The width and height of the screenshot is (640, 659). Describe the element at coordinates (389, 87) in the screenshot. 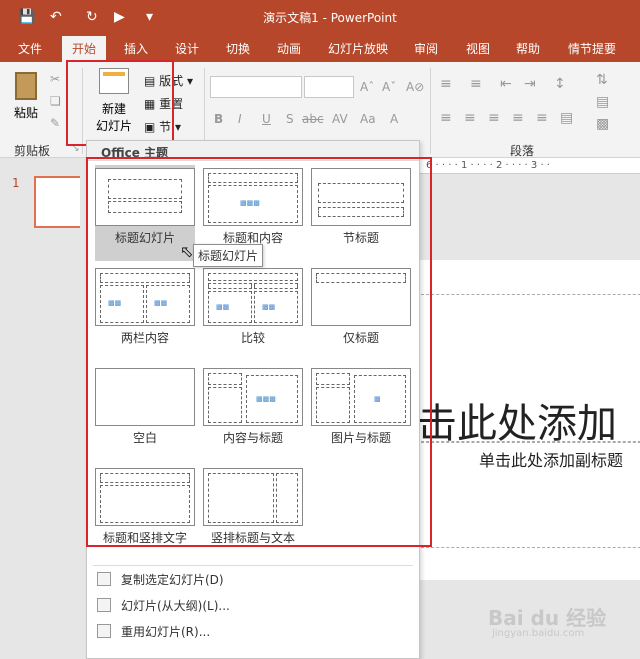

I see `shrink-font-icon: Aˇ` at that location.